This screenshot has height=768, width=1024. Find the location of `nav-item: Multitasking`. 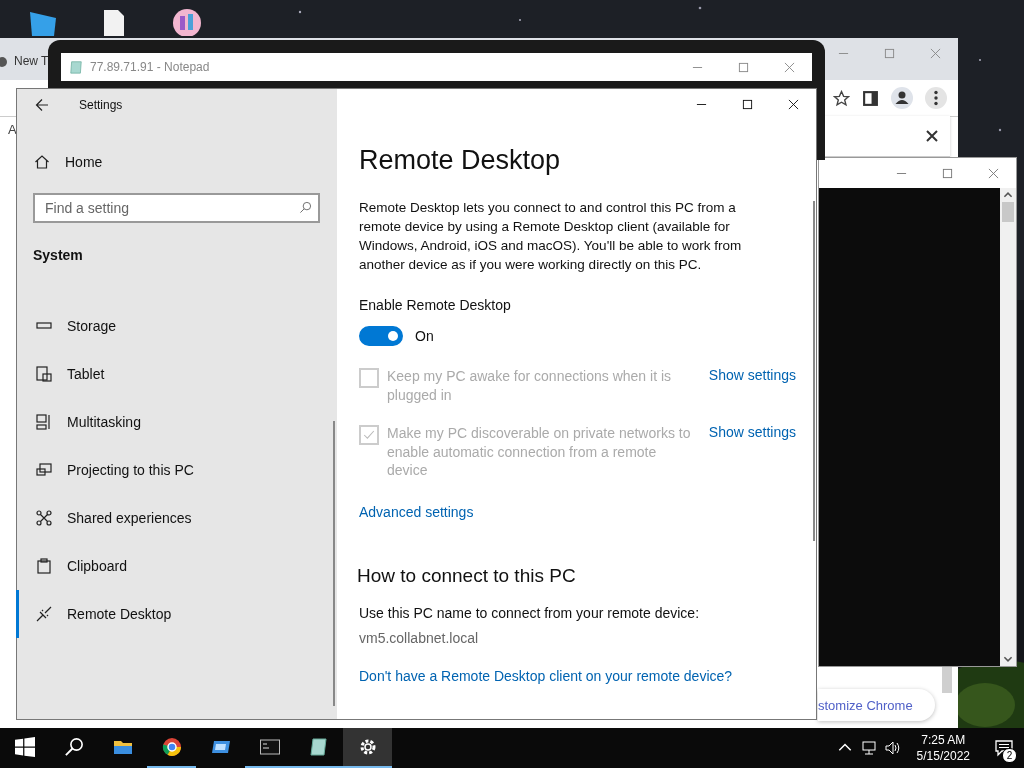

nav-item: Multitasking is located at coordinates (176, 422).